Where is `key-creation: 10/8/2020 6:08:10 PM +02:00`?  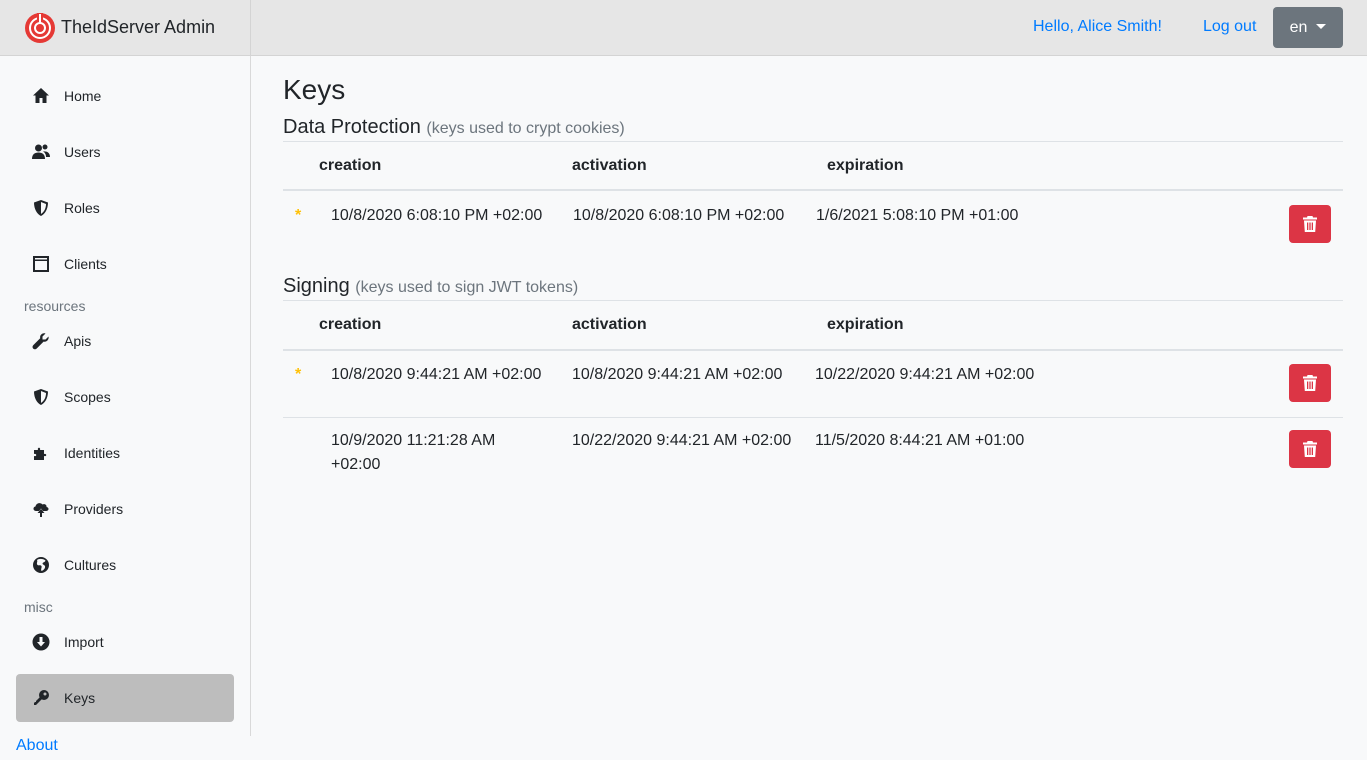
key-creation: 10/8/2020 6:08:10 PM +02:00 is located at coordinates (437, 215).